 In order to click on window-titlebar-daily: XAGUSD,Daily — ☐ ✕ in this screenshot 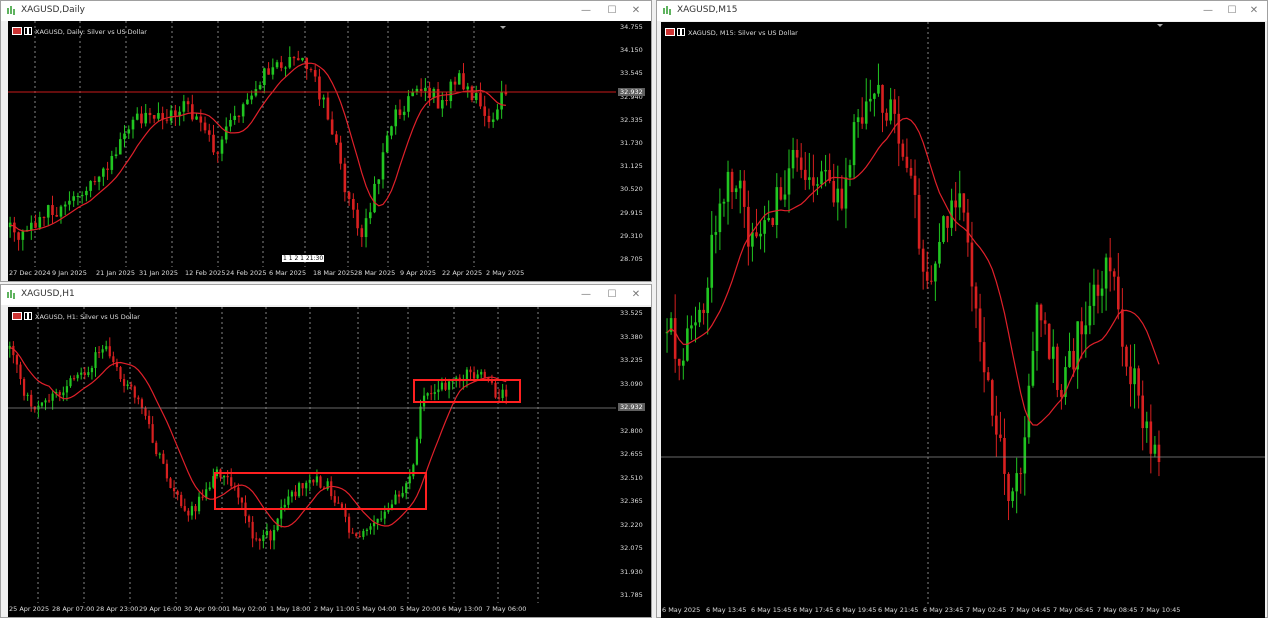, I will do `click(326, 11)`.